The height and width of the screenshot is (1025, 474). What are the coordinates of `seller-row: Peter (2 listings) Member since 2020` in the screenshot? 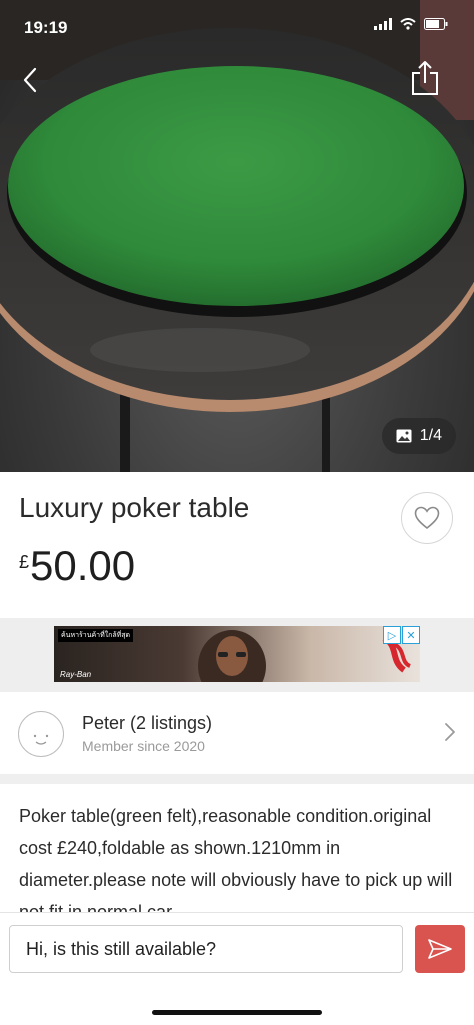 It's located at (237, 733).